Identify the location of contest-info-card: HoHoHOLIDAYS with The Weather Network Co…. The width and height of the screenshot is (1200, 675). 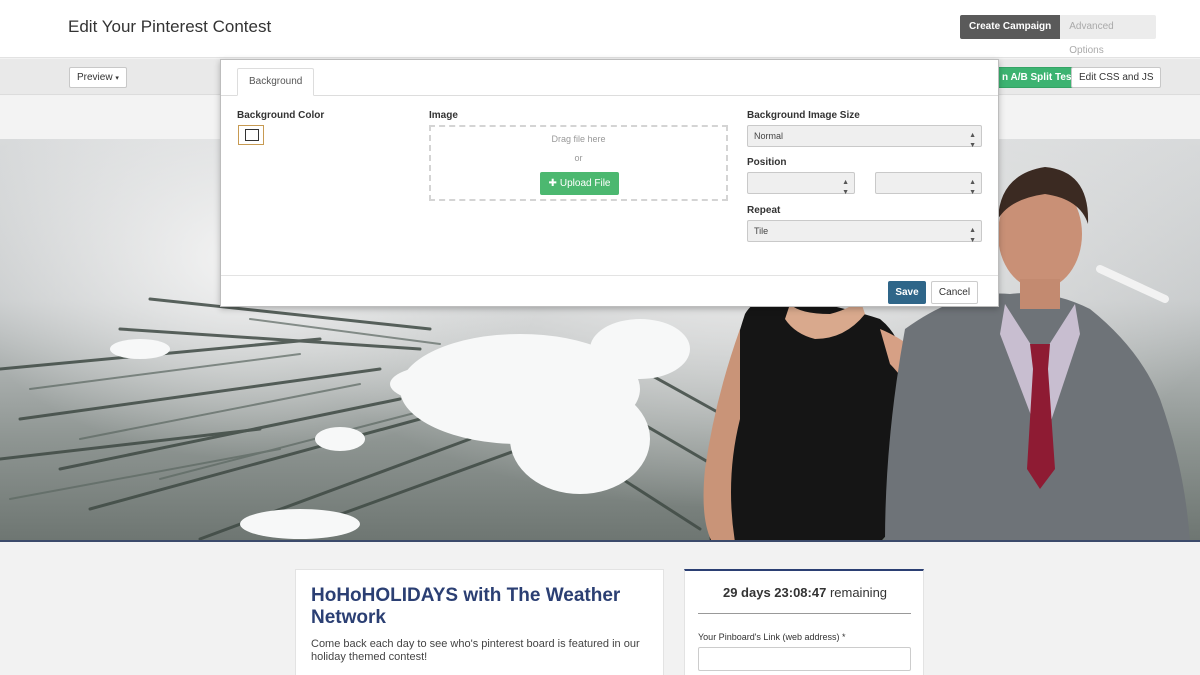
(479, 622).